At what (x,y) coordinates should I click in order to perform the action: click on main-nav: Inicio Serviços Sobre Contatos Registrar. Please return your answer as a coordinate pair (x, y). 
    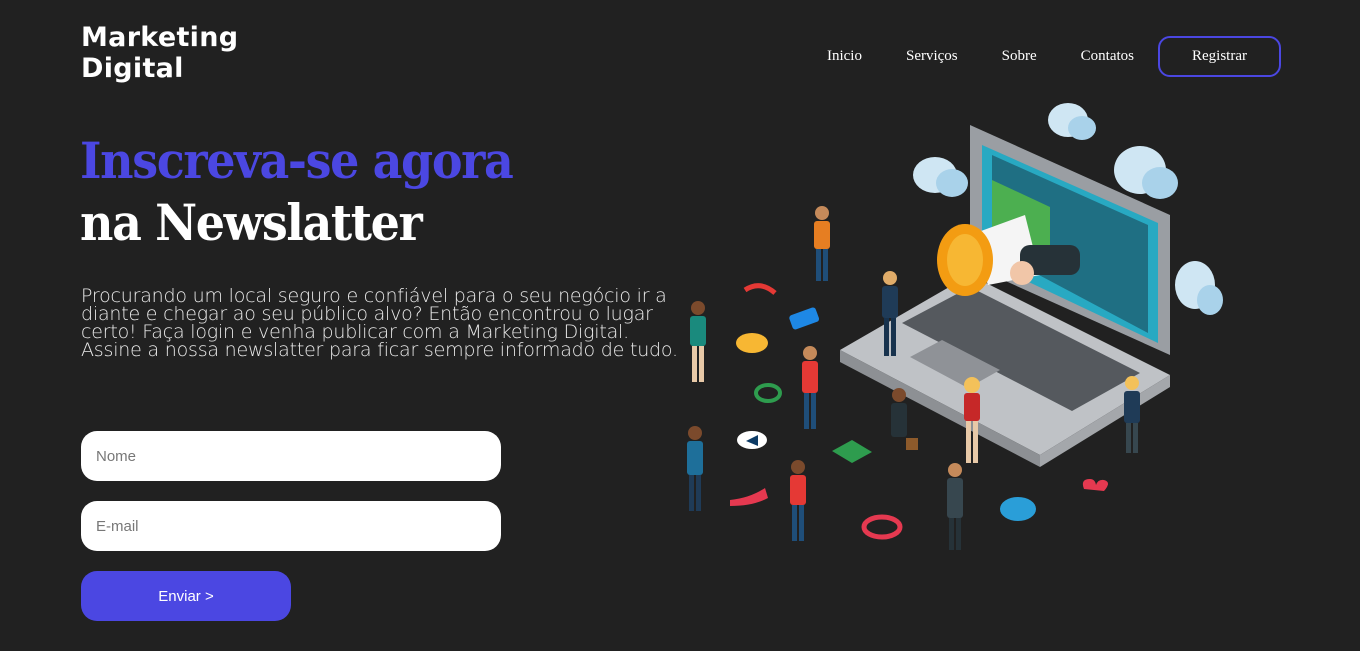
    Looking at the image, I should click on (1054, 56).